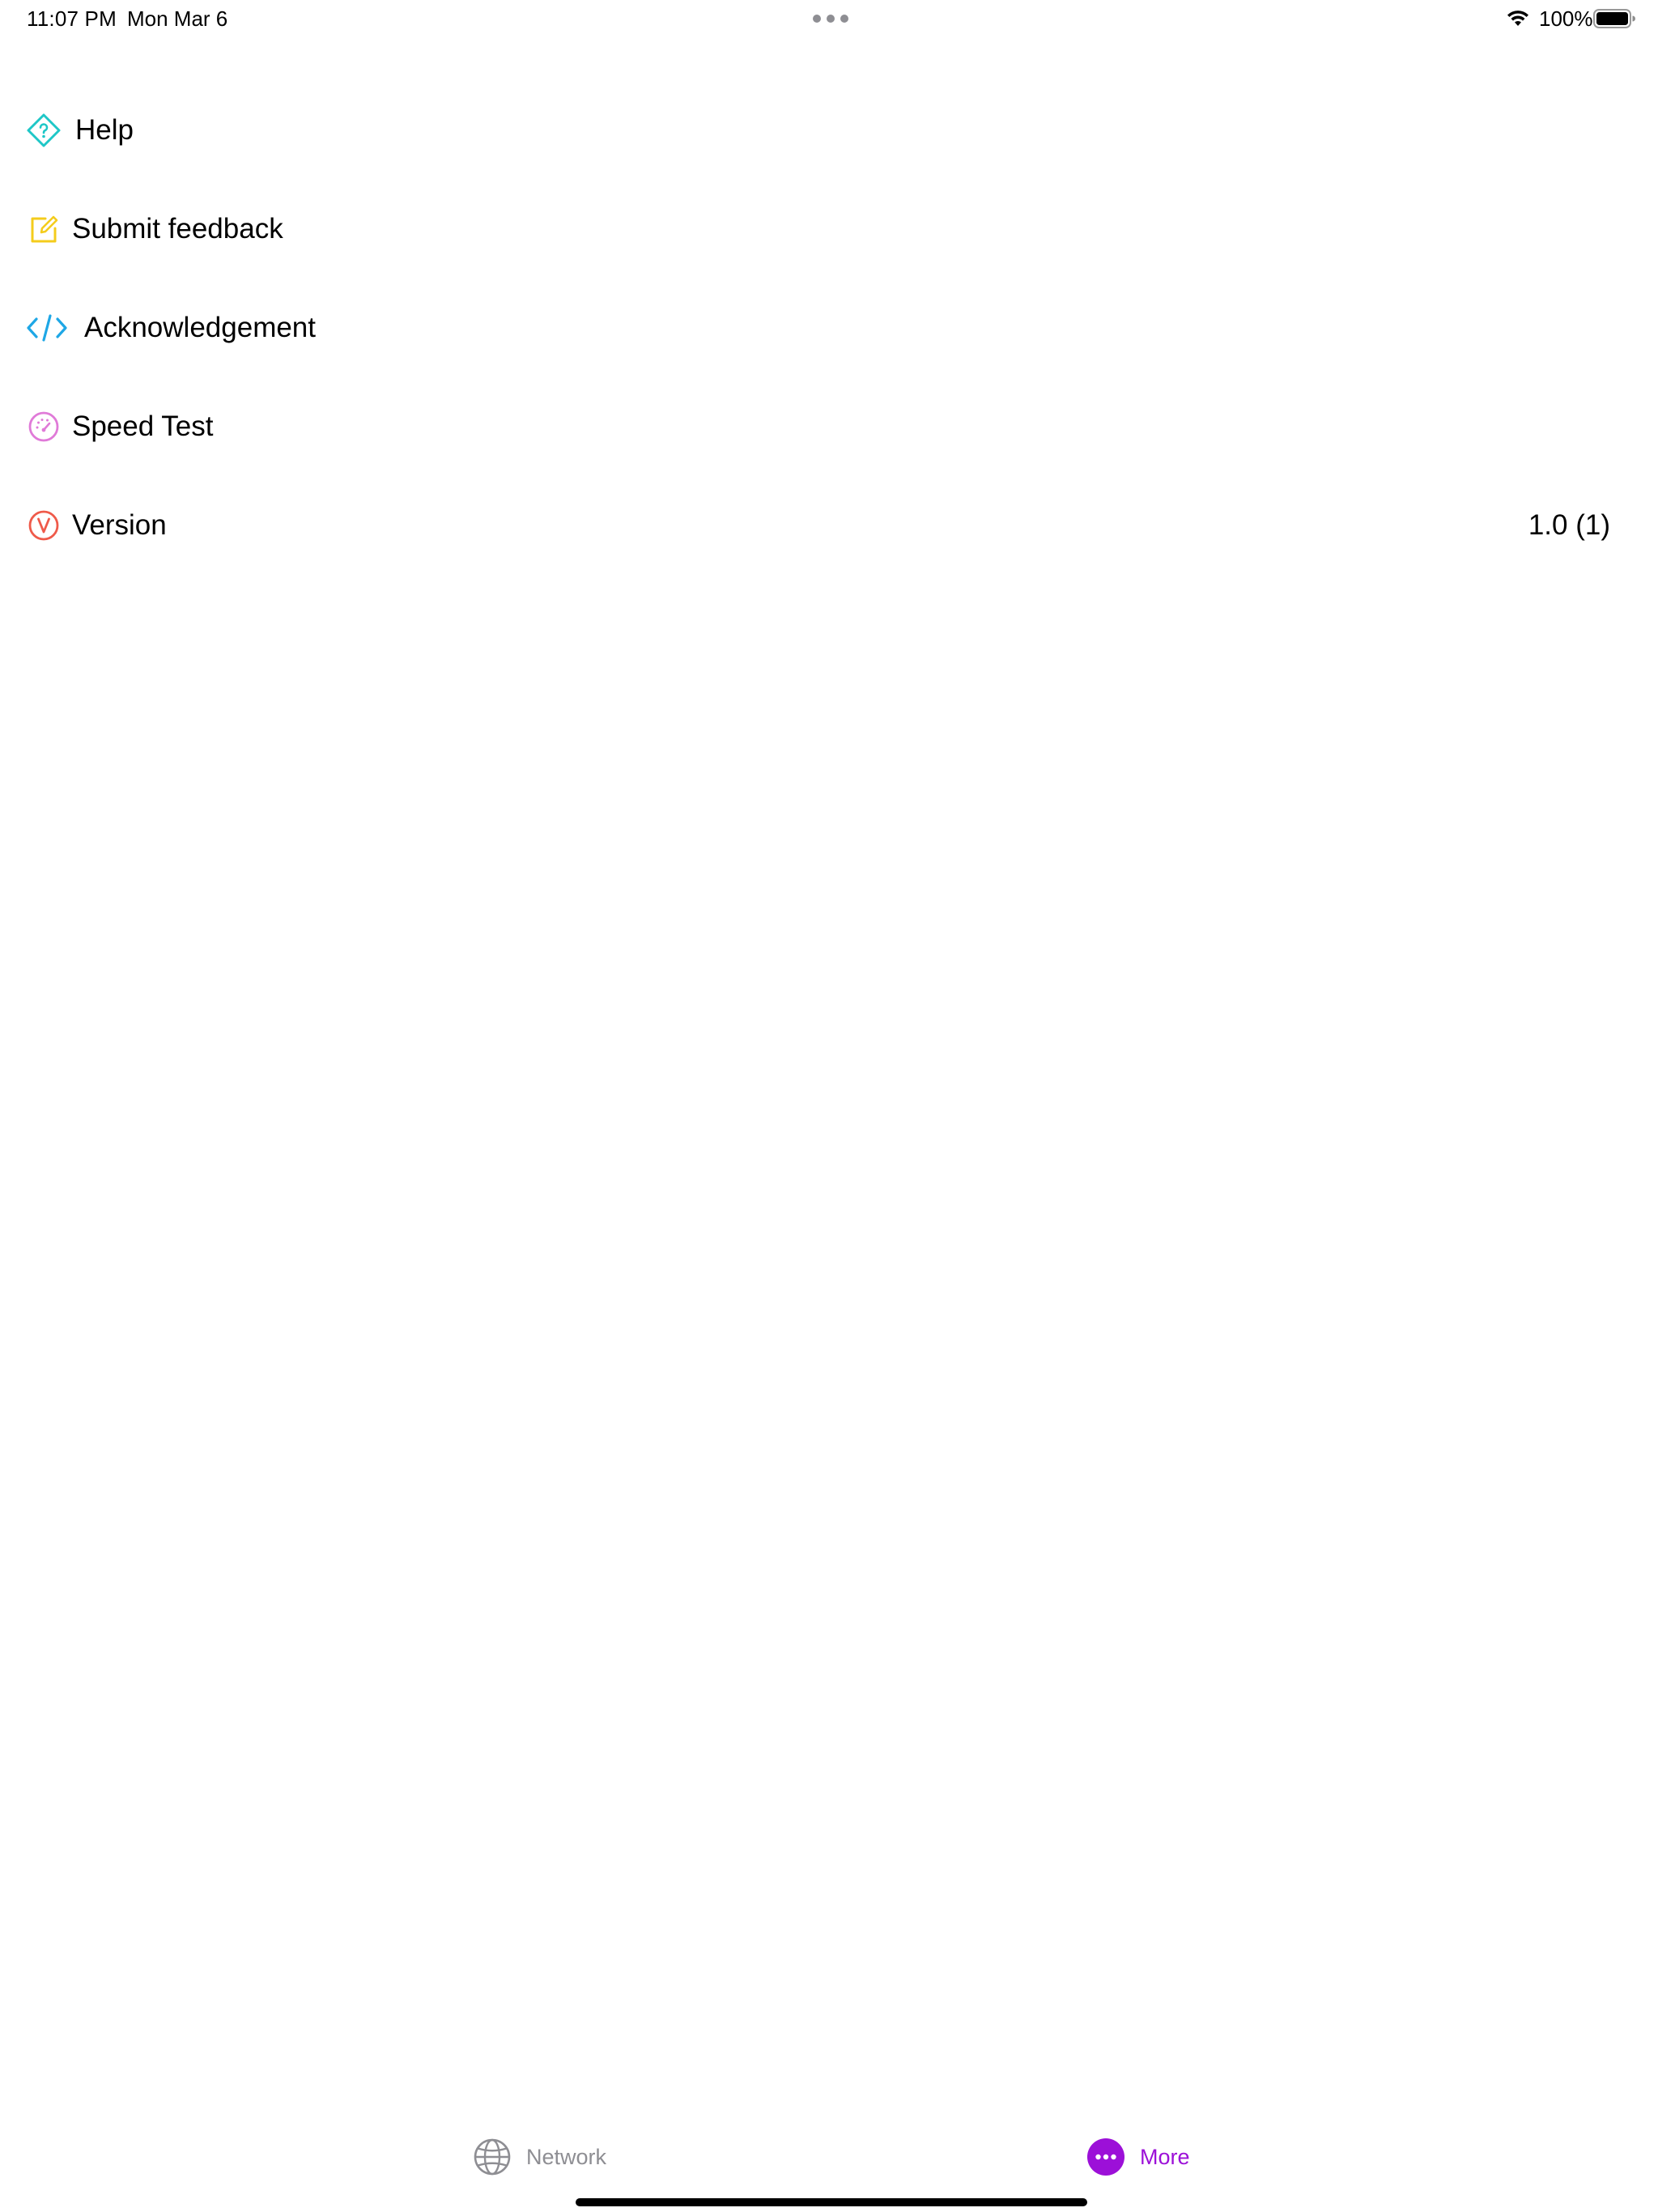  Describe the element at coordinates (104, 130) in the screenshot. I see `menu-label-help: Help` at that location.